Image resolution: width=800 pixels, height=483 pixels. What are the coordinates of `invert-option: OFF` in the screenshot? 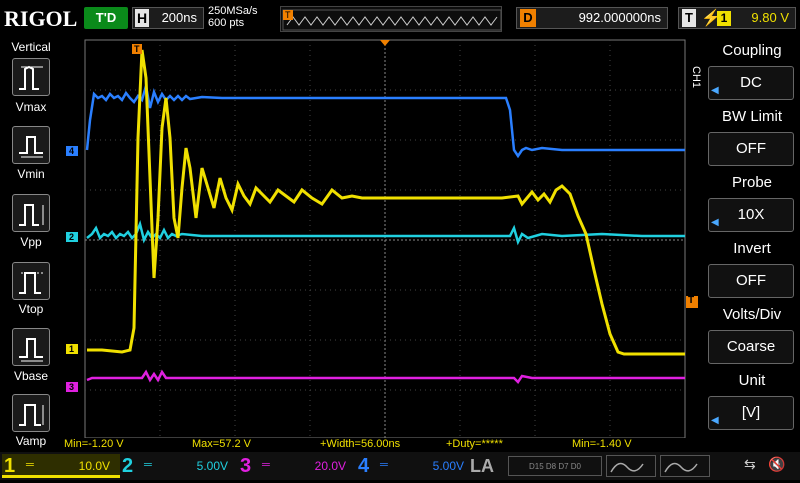 It's located at (751, 281).